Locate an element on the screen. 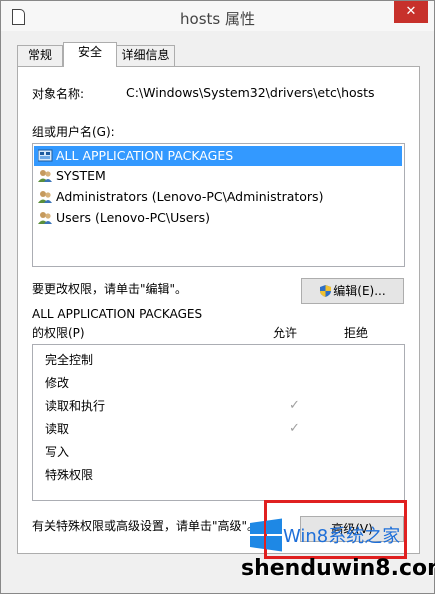 The height and width of the screenshot is (594, 435). permission-row: 读取 ✓ is located at coordinates (220, 429).